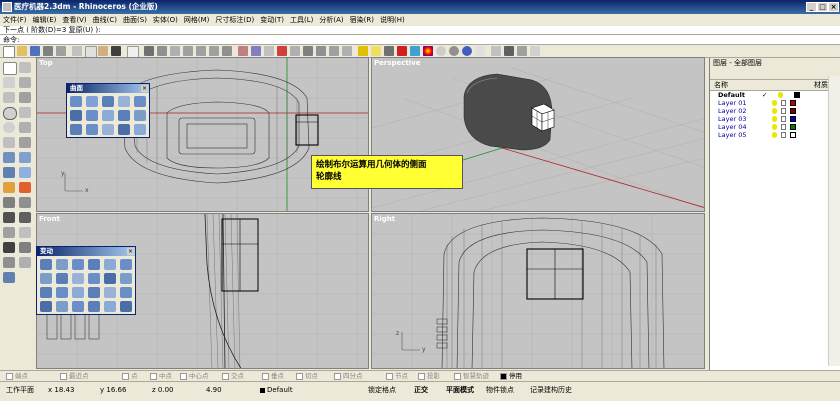  What do you see at coordinates (308, 51) in the screenshot?
I see `select-icon` at bounding box center [308, 51].